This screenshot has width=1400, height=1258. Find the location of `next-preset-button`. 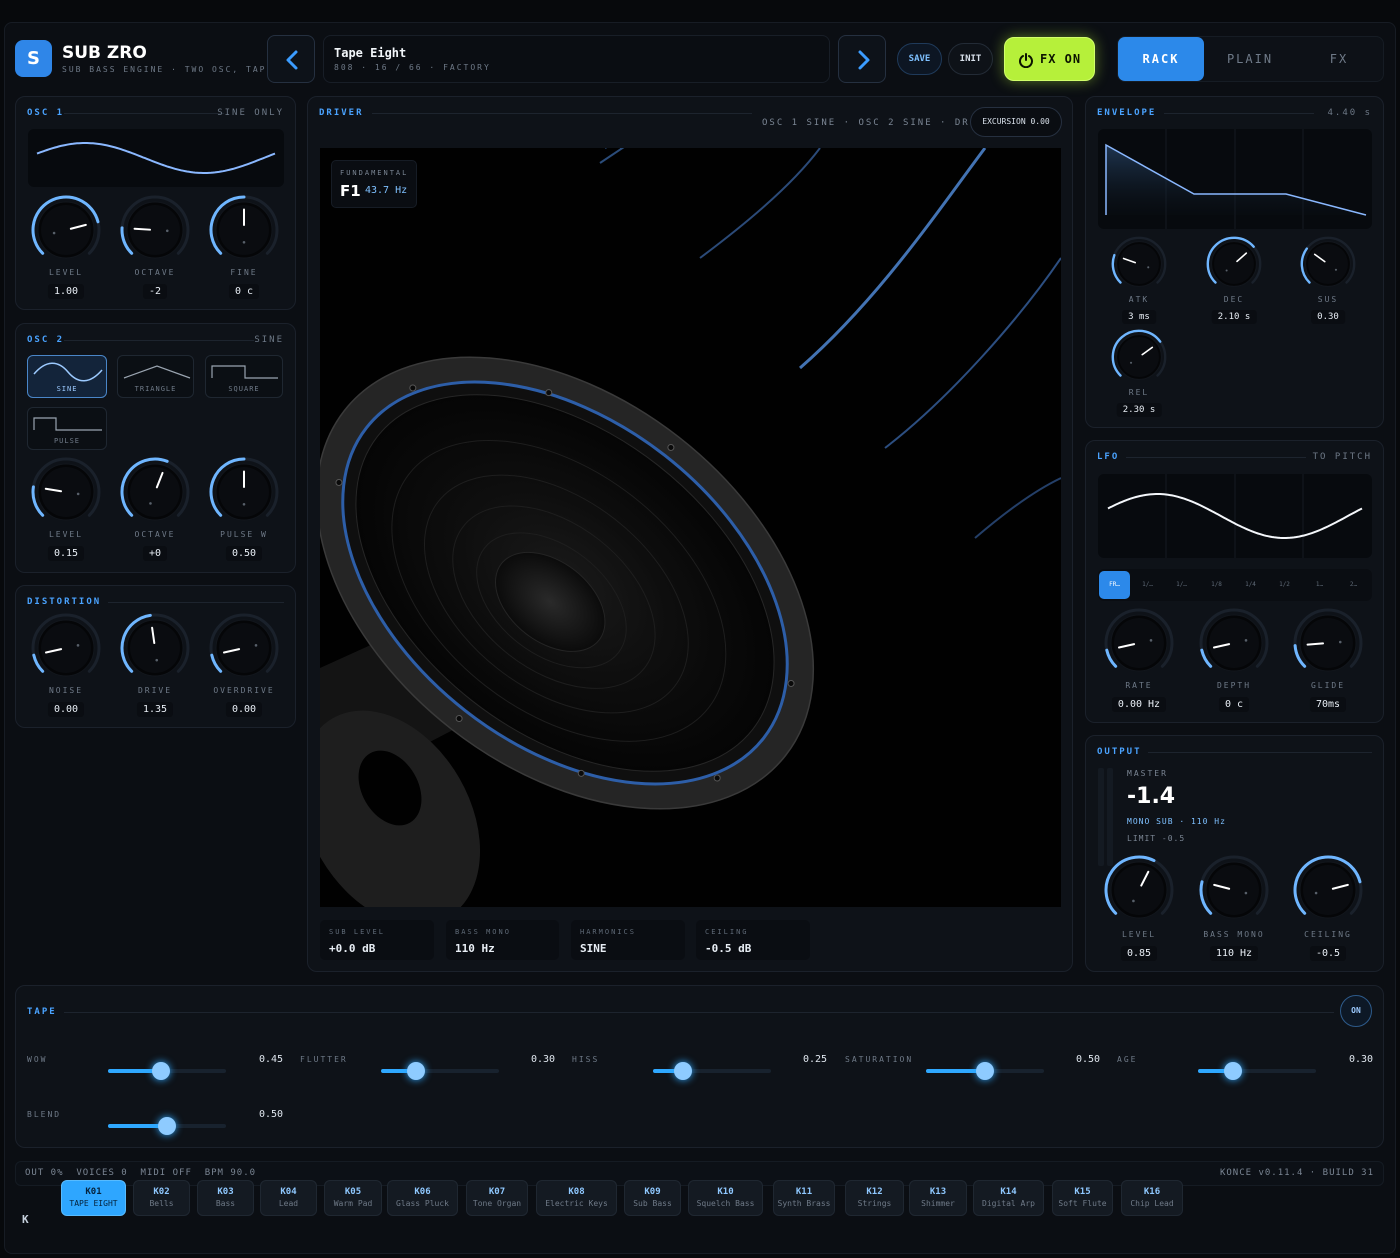

next-preset-button is located at coordinates (862, 59).